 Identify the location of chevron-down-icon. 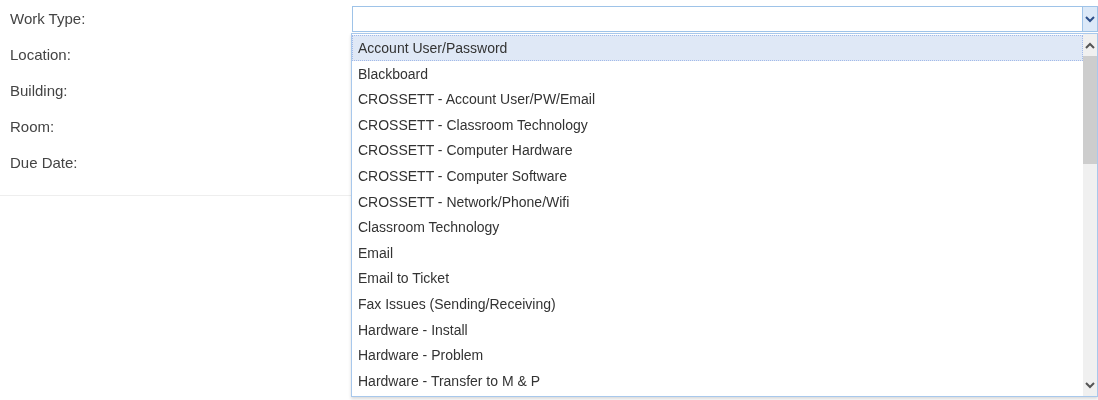
(1090, 19).